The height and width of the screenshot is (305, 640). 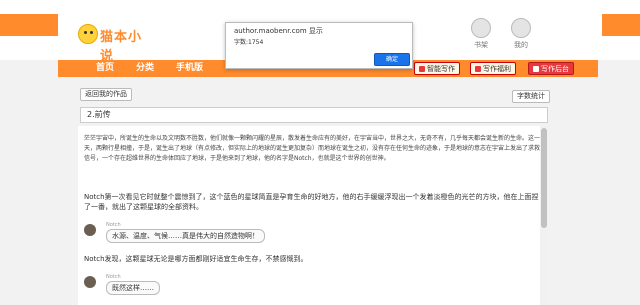 I want to click on nav-item-home: 首页, so click(x=105, y=68).